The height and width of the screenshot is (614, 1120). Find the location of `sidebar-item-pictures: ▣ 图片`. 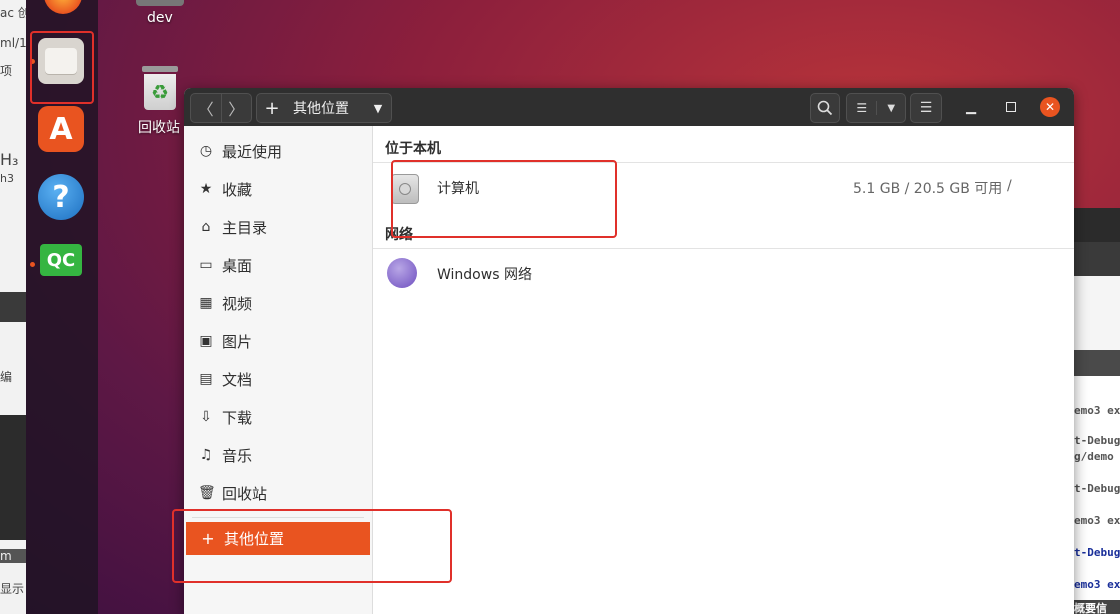

sidebar-item-pictures: ▣ 图片 is located at coordinates (278, 341).